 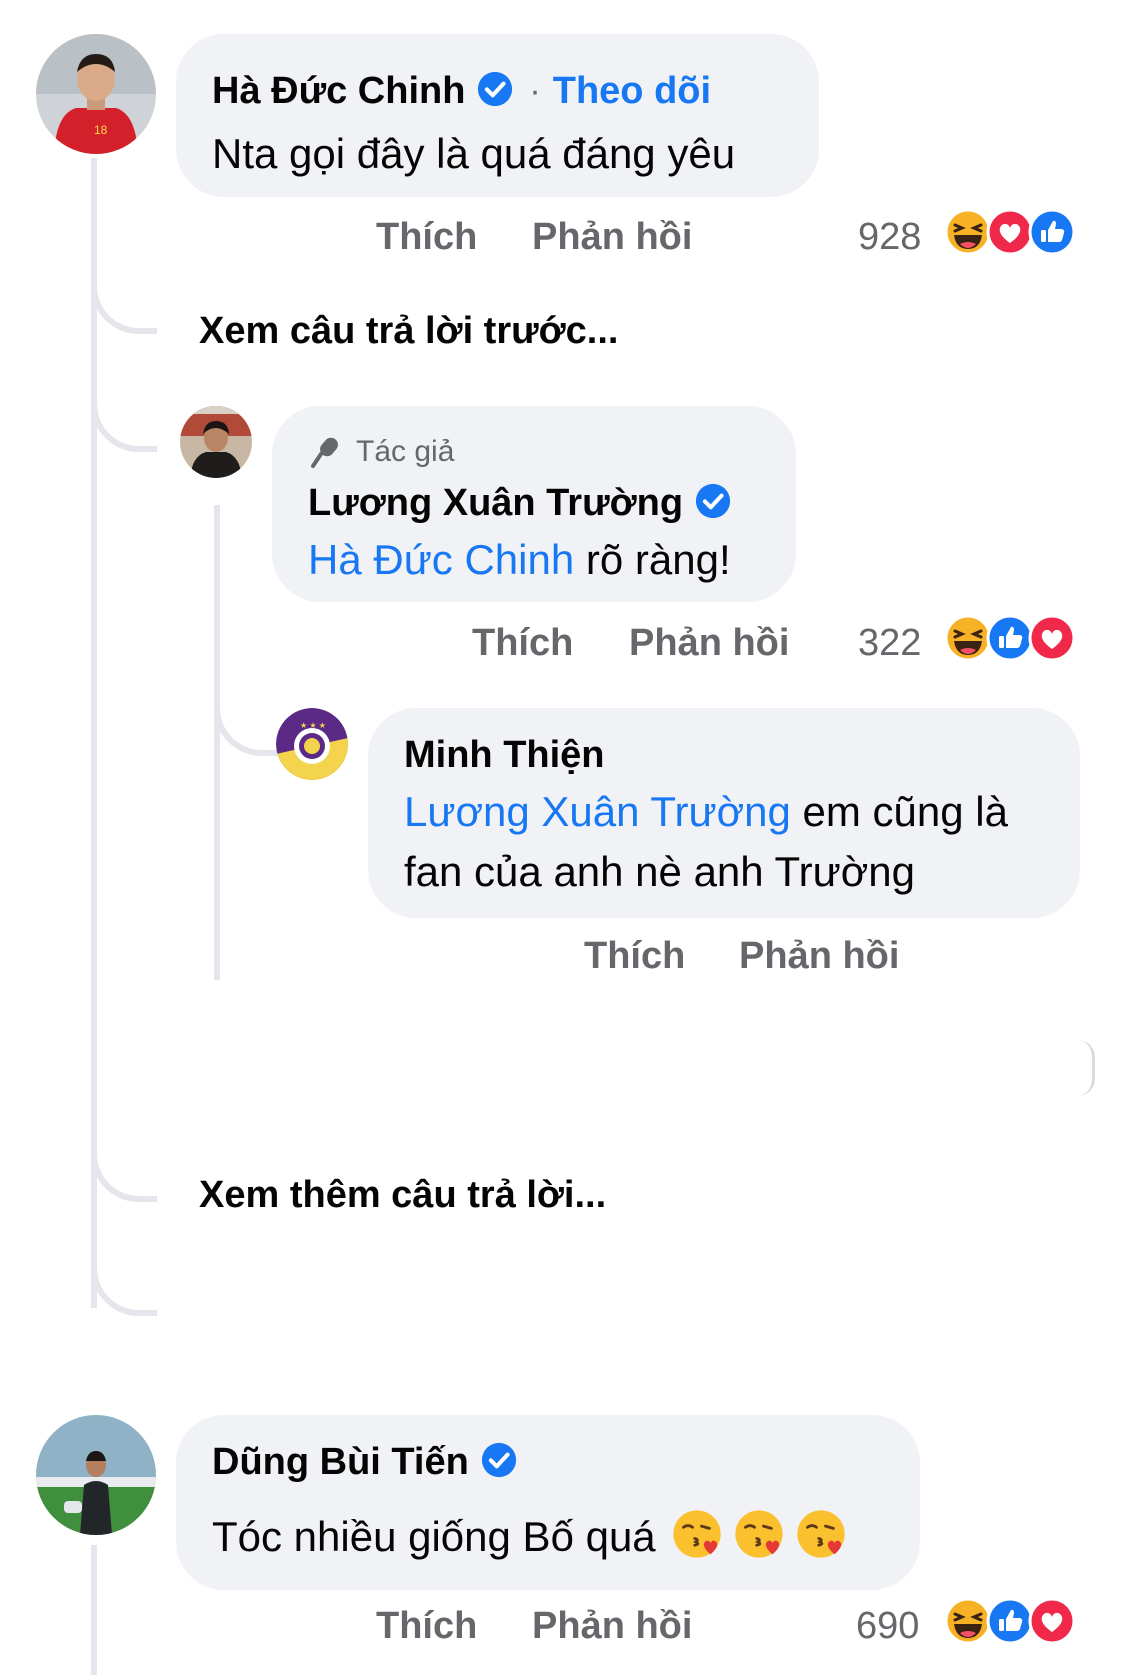 I want to click on thread-line-c2, so click(x=217, y=742).